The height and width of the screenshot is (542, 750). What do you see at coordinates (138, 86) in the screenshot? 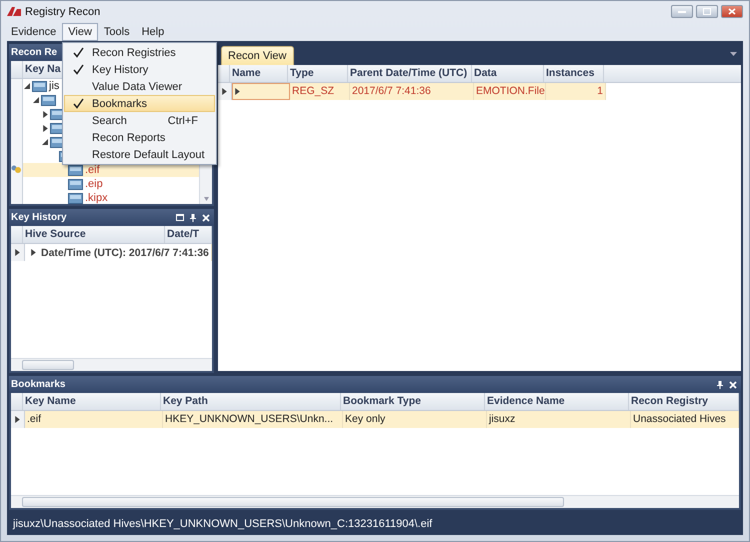
I see `menu-entry-label: Value Data Viewer` at bounding box center [138, 86].